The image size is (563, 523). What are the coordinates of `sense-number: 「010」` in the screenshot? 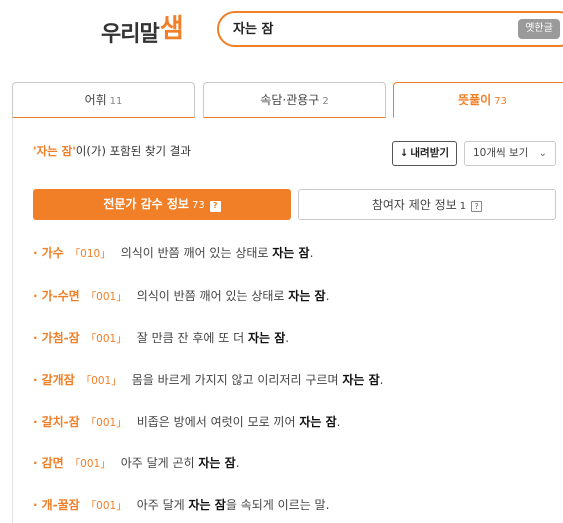 It's located at (90, 254).